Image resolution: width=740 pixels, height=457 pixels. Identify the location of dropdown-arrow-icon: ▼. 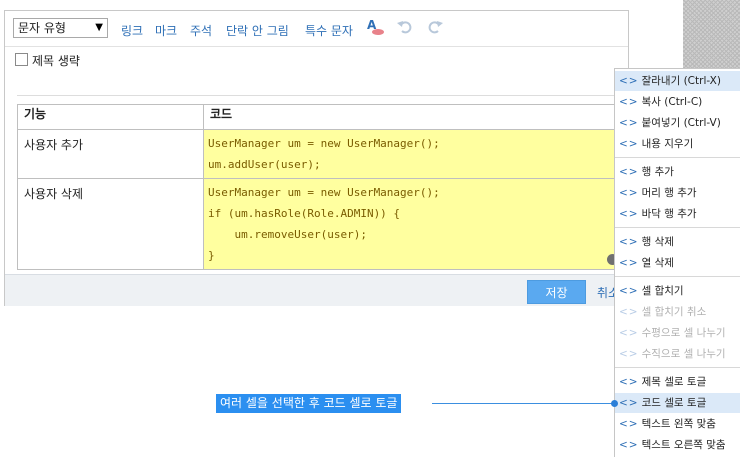
(99, 27).